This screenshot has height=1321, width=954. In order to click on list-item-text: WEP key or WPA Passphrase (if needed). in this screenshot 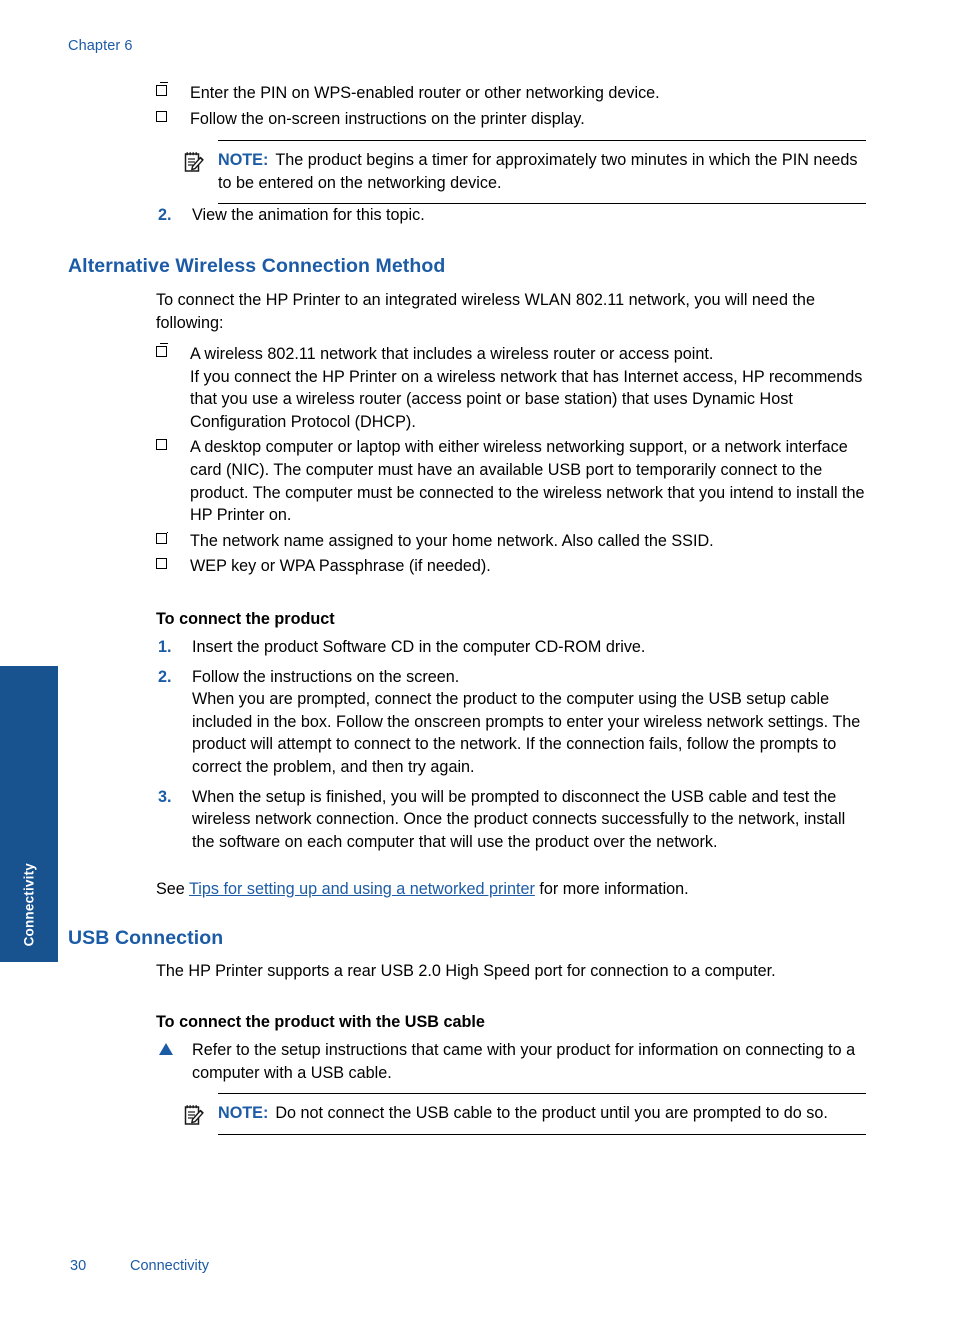, I will do `click(340, 566)`.